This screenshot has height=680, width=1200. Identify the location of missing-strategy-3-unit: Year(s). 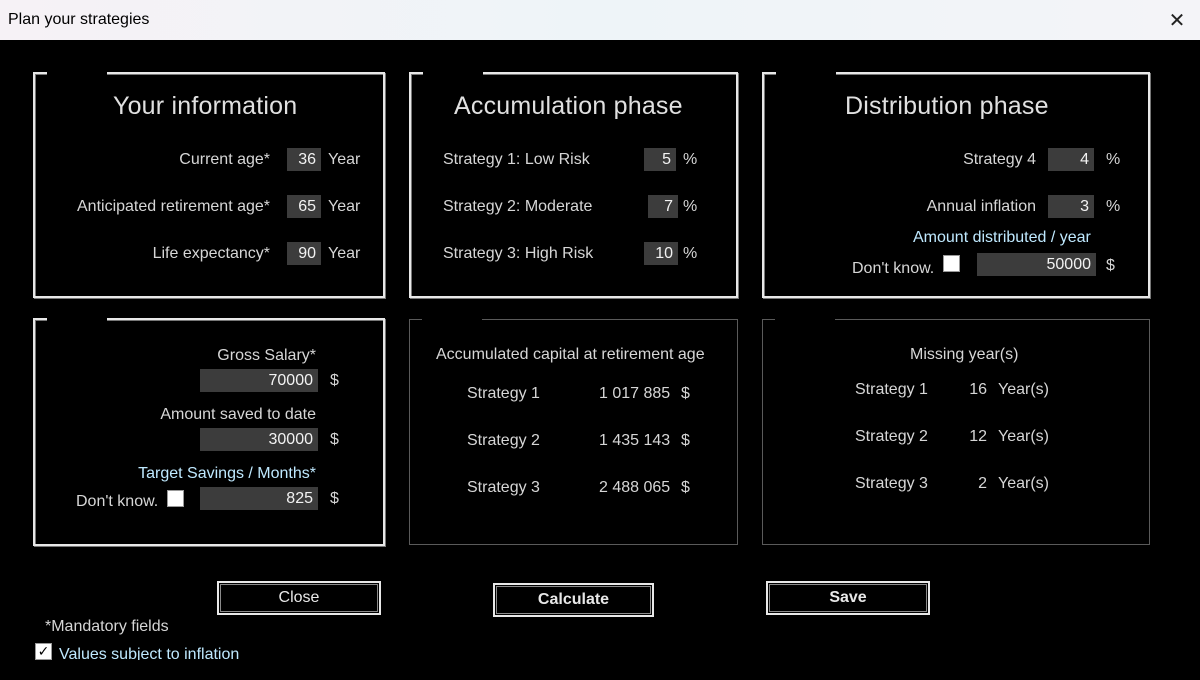
(1023, 483).